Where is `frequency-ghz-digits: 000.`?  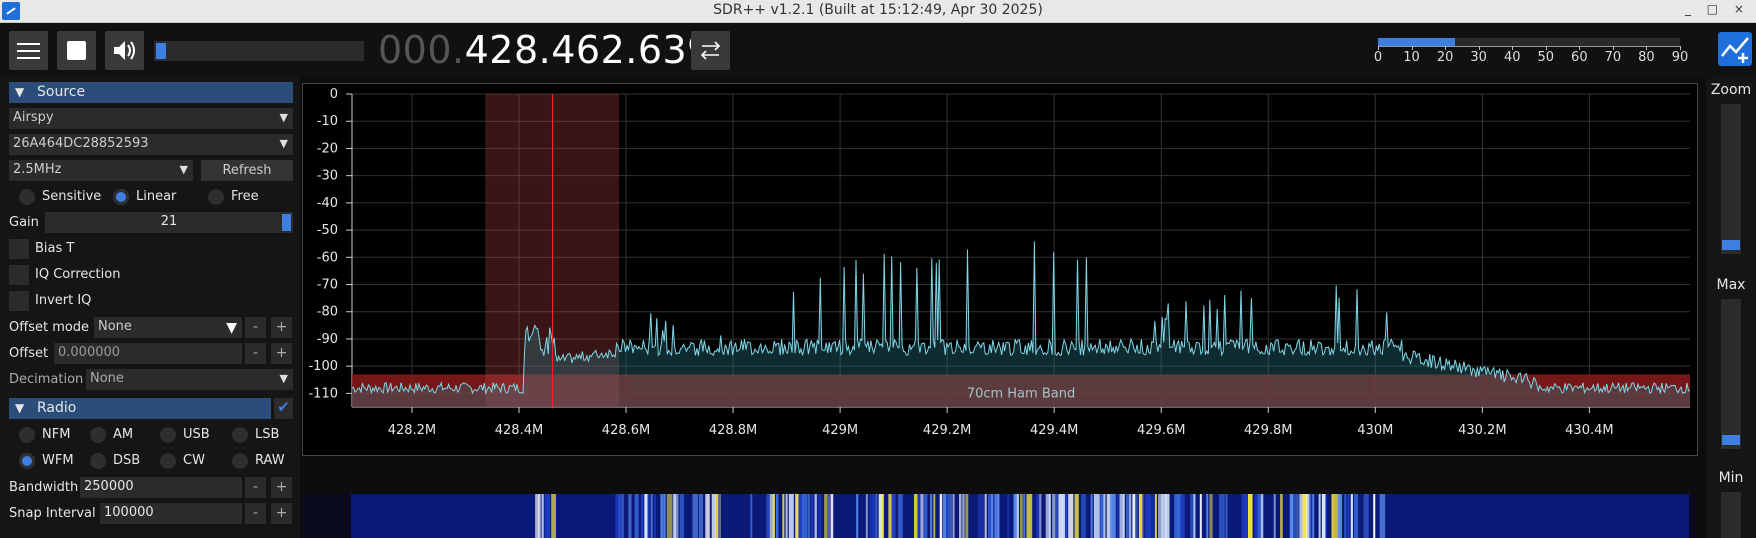
frequency-ghz-digits: 000. is located at coordinates (421, 50).